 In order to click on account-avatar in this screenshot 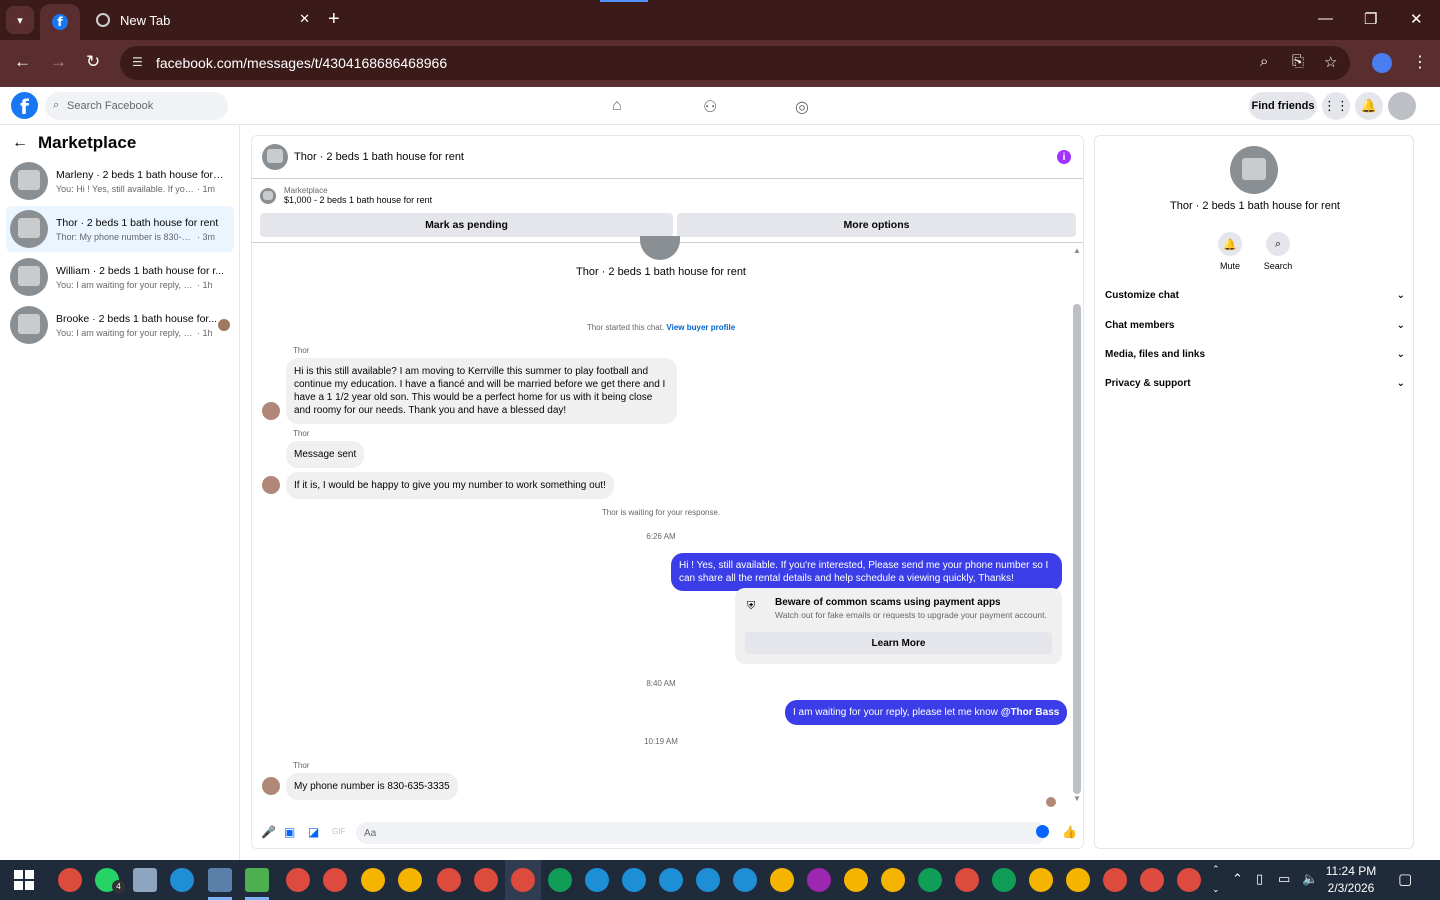, I will do `click(1402, 106)`.